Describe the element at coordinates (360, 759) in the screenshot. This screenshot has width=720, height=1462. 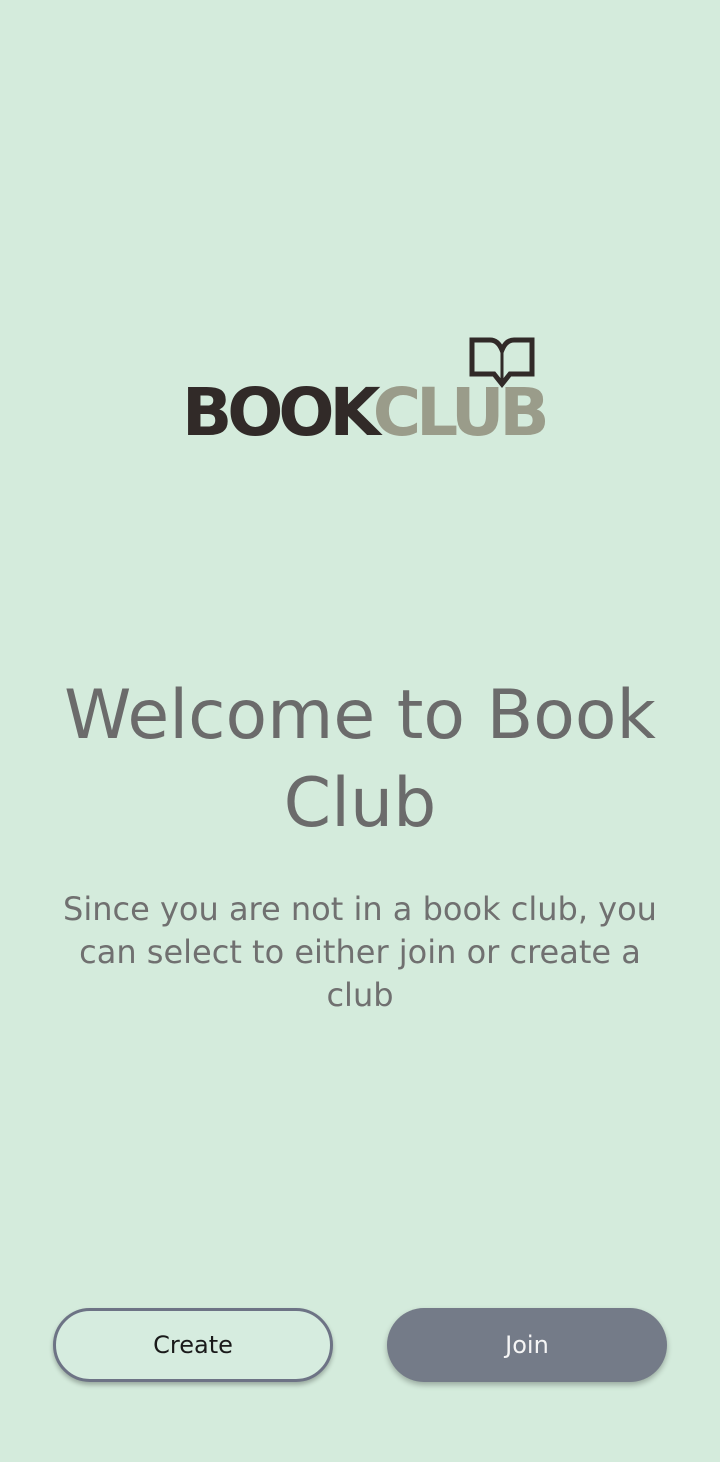
I see `welcome-title: Welcome to Book Club` at that location.